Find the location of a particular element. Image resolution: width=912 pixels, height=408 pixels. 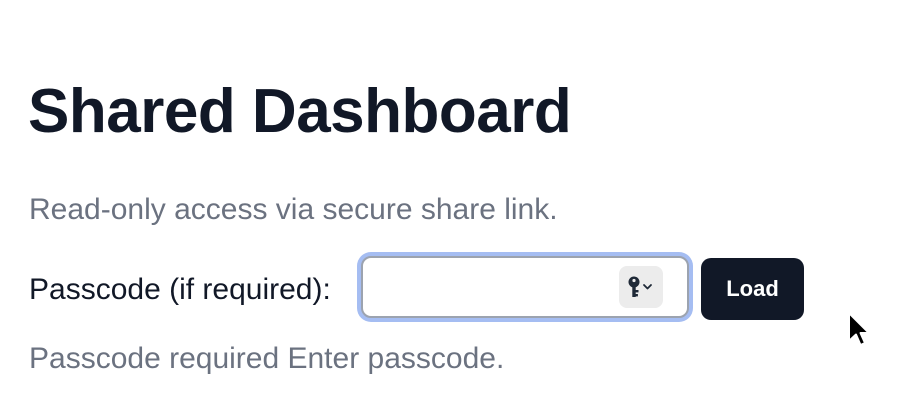

key-icon is located at coordinates (640, 286).